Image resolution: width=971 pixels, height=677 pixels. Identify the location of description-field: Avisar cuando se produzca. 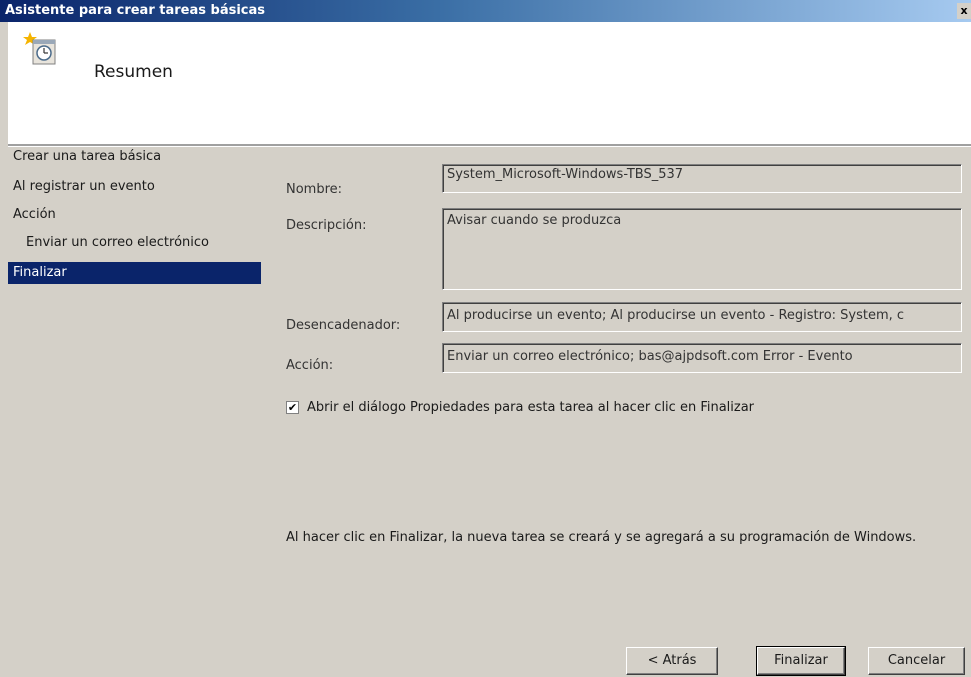
(702, 249).